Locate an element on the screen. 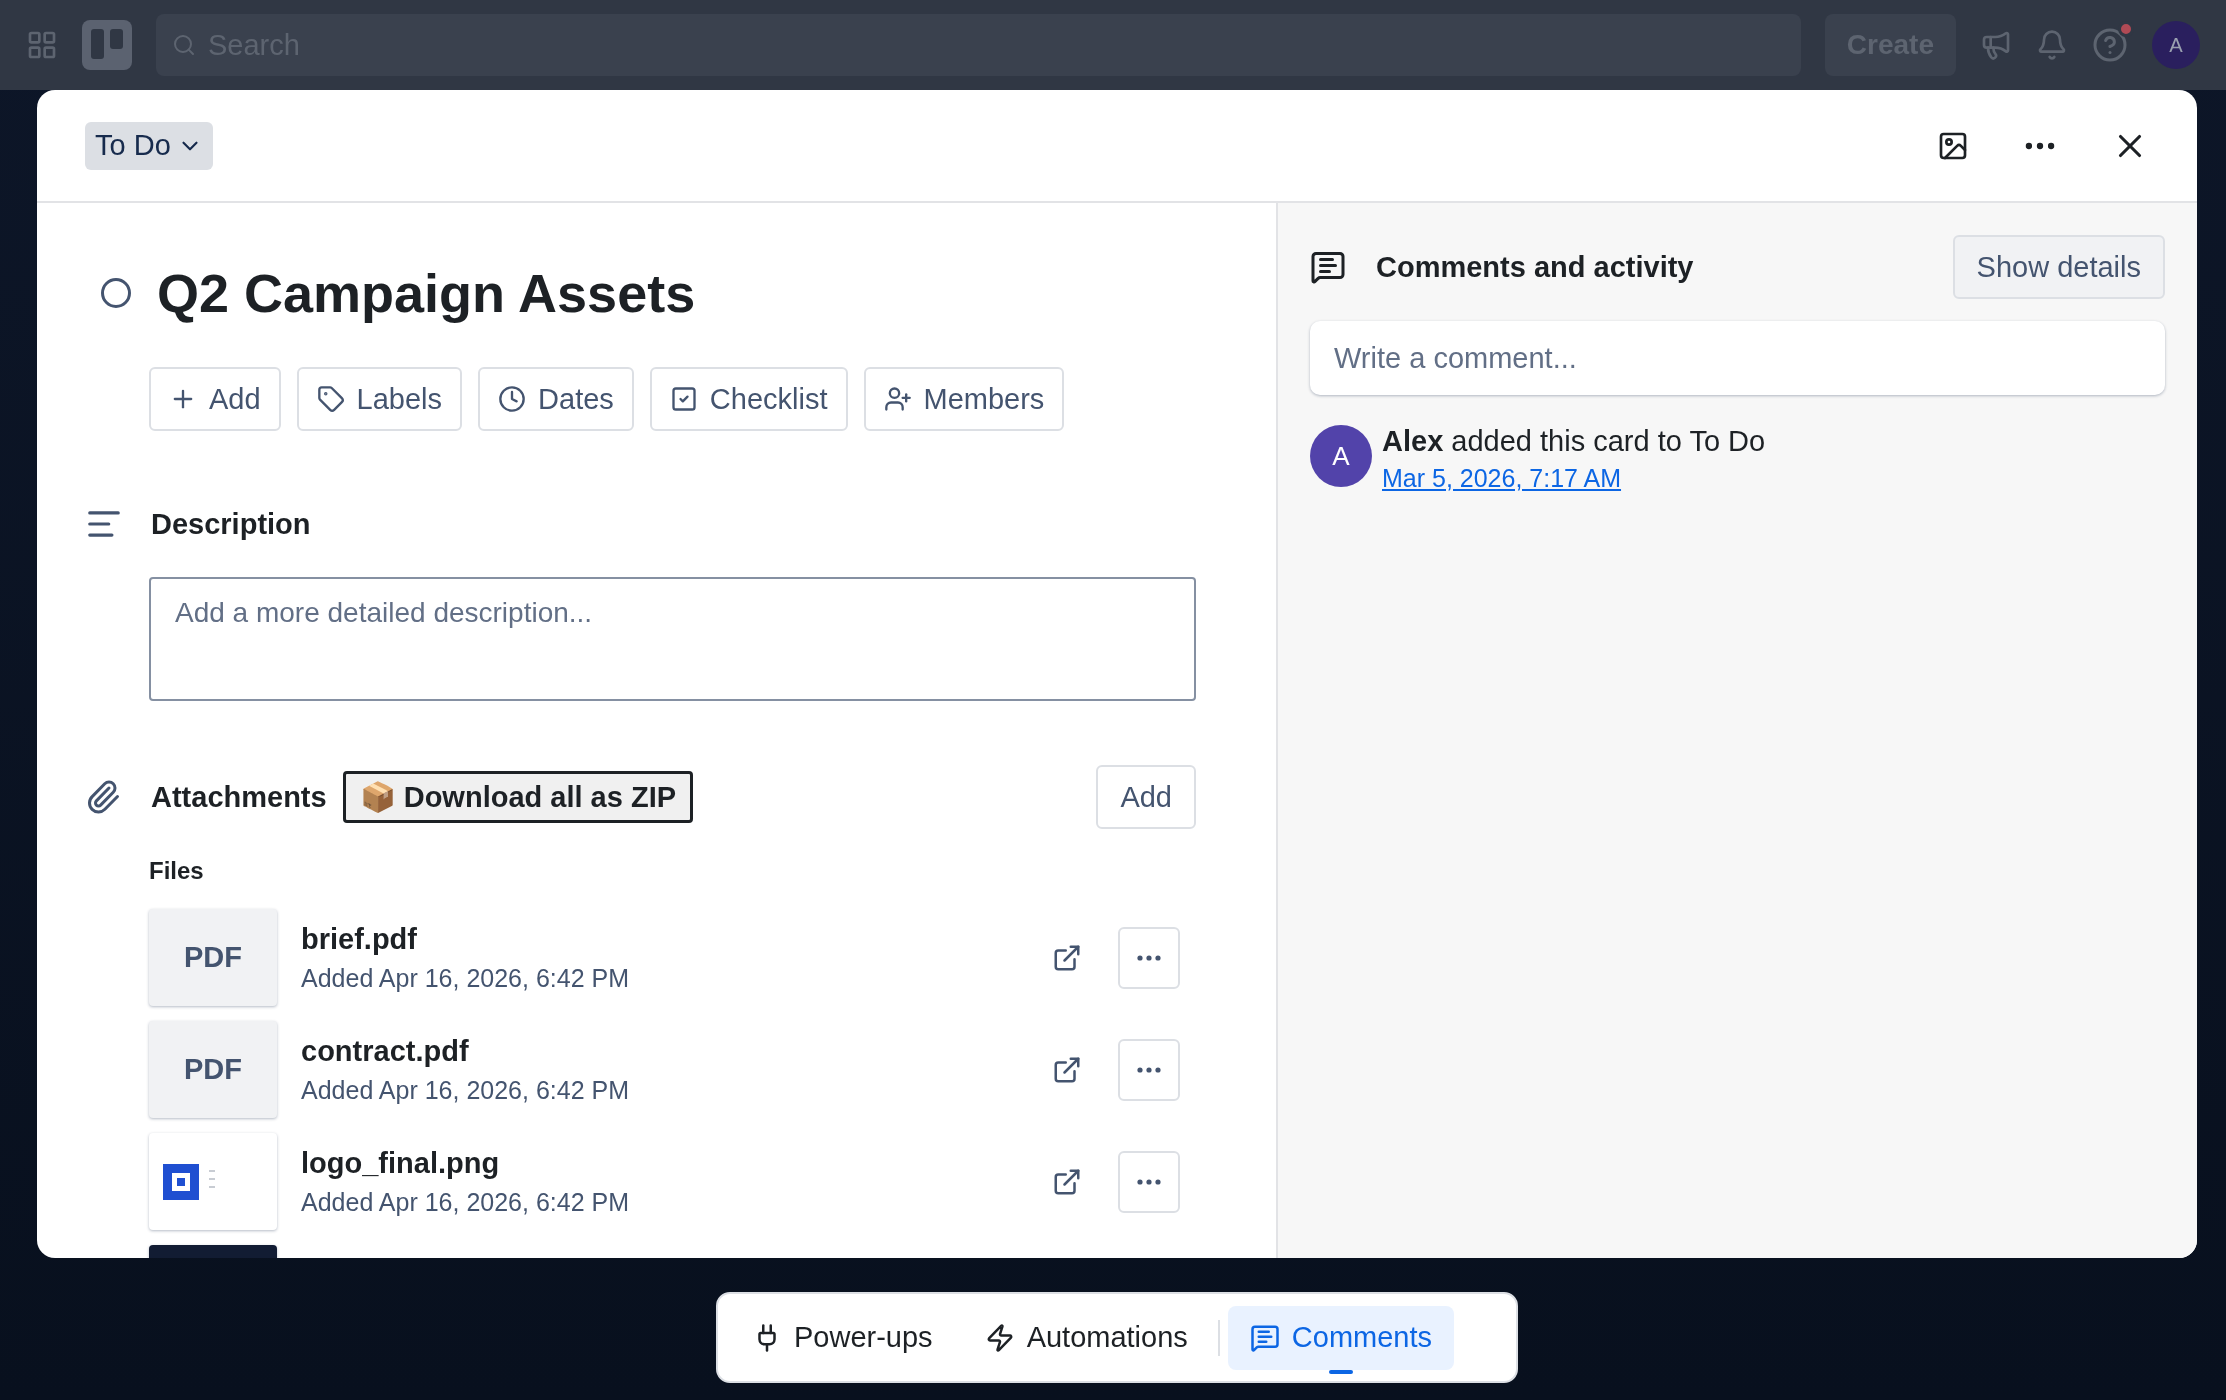 This screenshot has width=2226, height=1400. logo-icon is located at coordinates (107, 45).